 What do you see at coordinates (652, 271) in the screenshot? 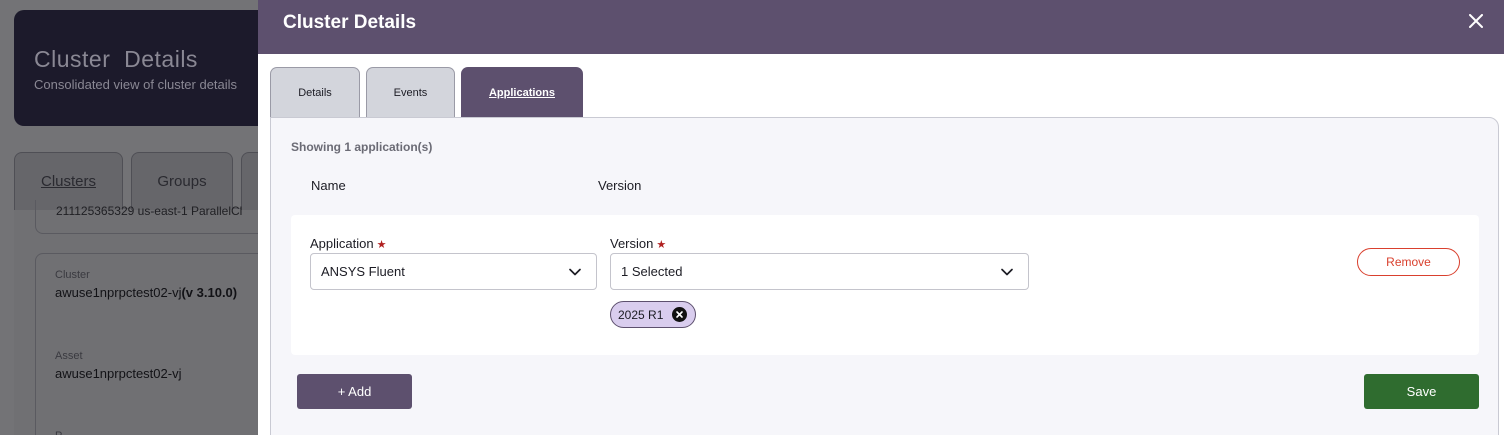
I see `version-select-value: 1 Selected` at bounding box center [652, 271].